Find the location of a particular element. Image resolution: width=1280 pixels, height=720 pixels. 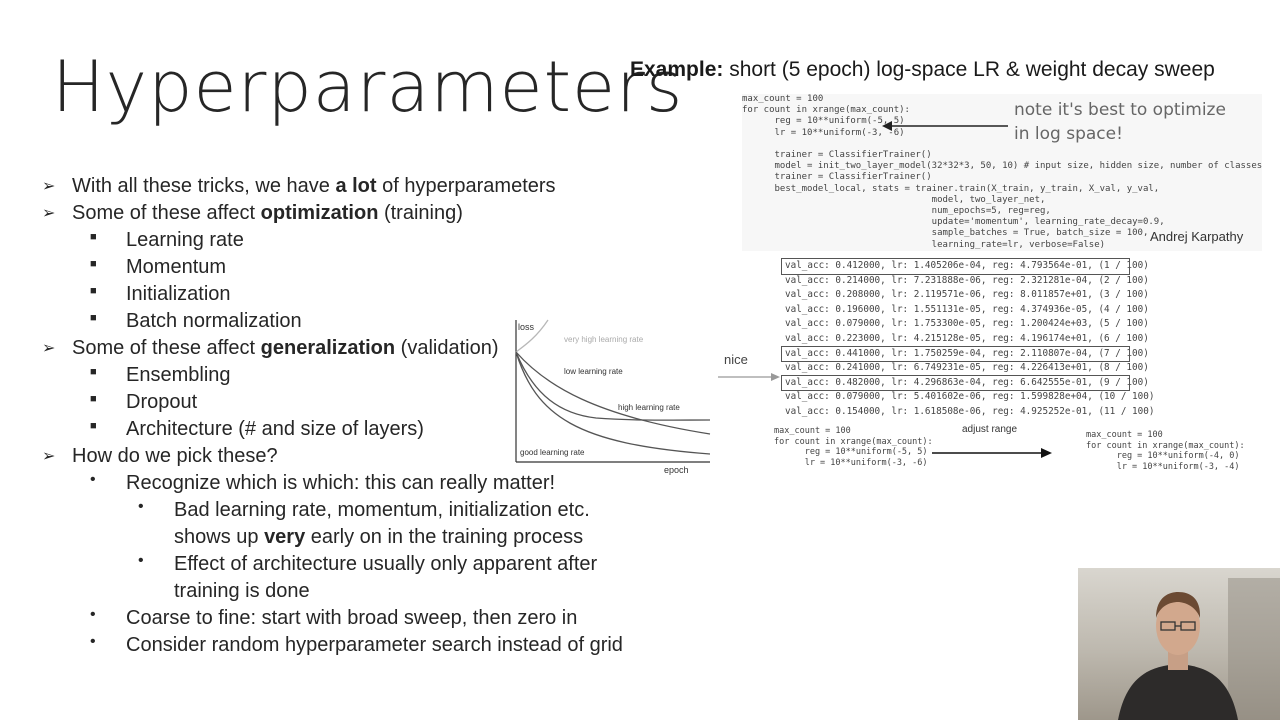

code-line: reg = 10**uniform(-4, 0) is located at coordinates (1163, 456).